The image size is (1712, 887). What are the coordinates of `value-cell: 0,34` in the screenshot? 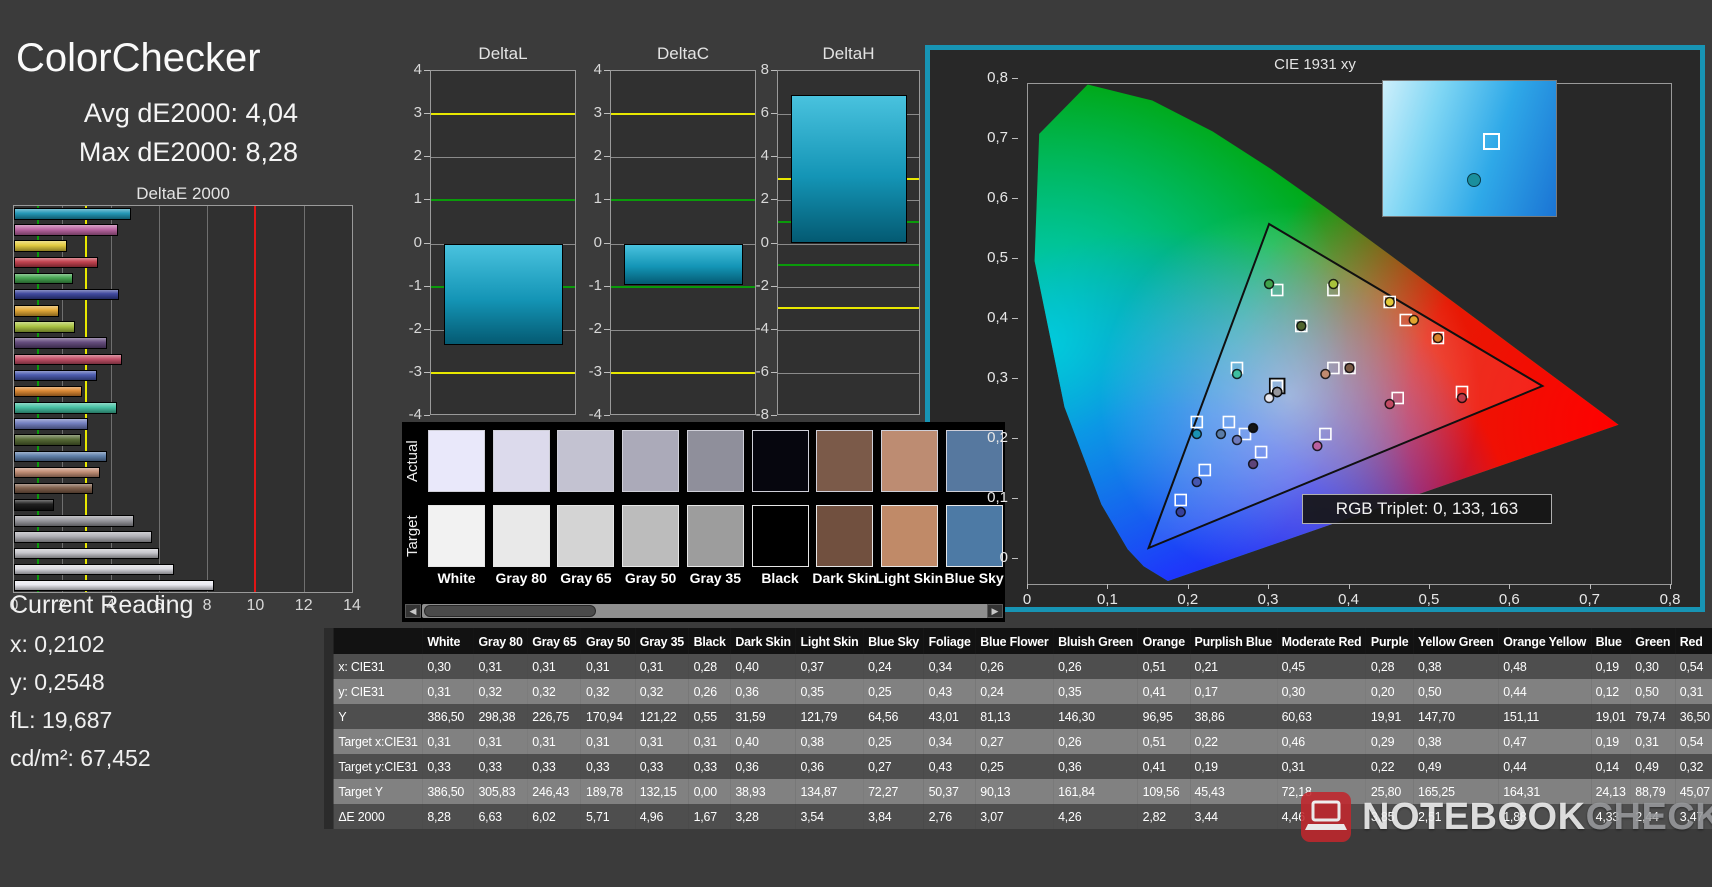 It's located at (949, 741).